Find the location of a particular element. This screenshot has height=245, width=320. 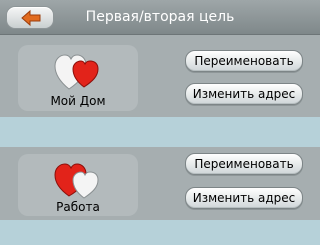

target-label: Мой Дом is located at coordinates (78, 101).